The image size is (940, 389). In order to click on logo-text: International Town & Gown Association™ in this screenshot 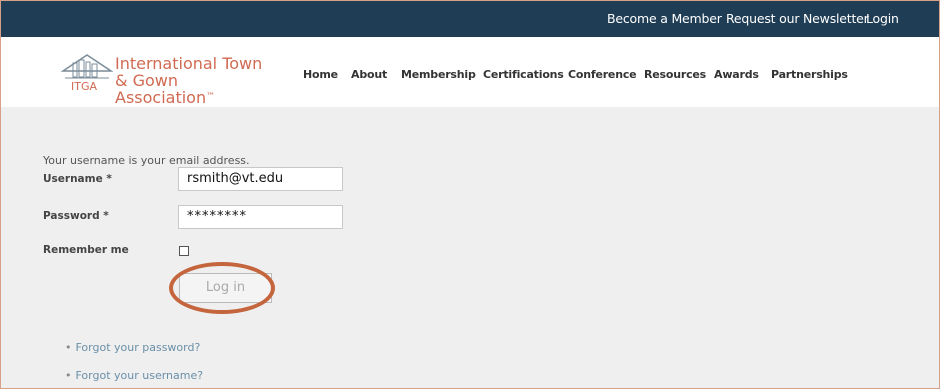, I will do `click(198, 80)`.